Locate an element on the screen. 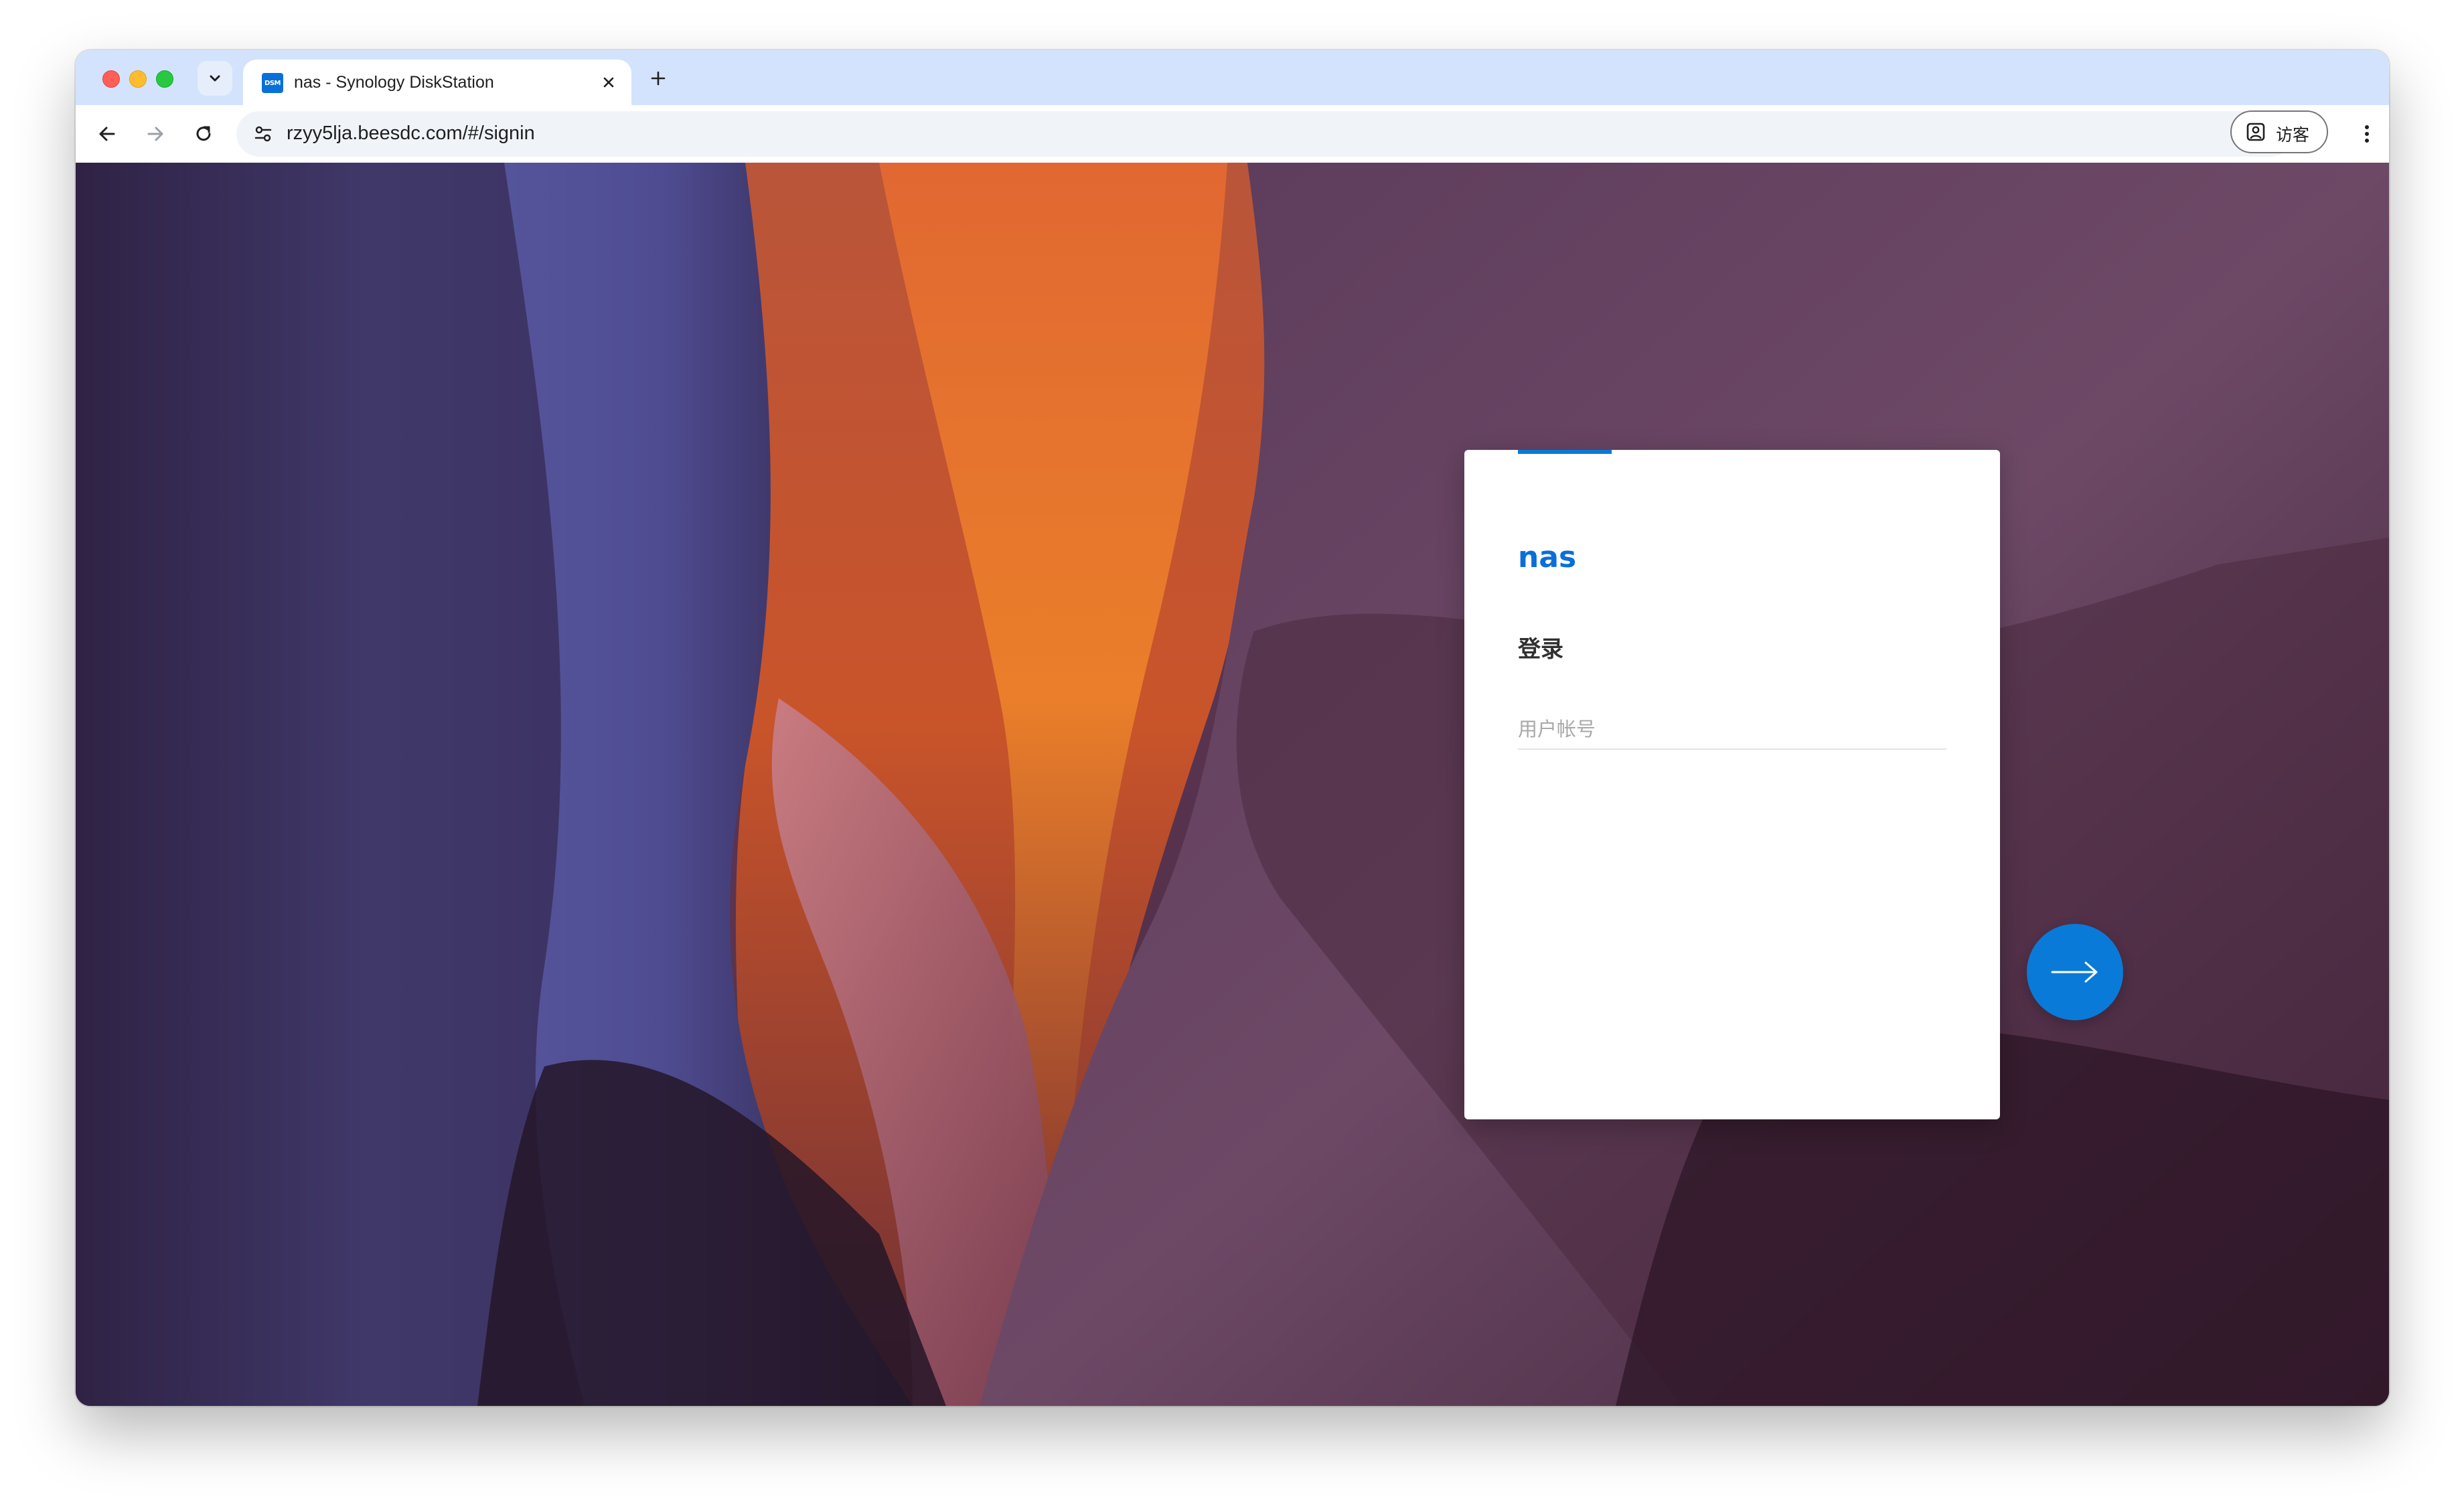  reload-icon is located at coordinates (204, 133).